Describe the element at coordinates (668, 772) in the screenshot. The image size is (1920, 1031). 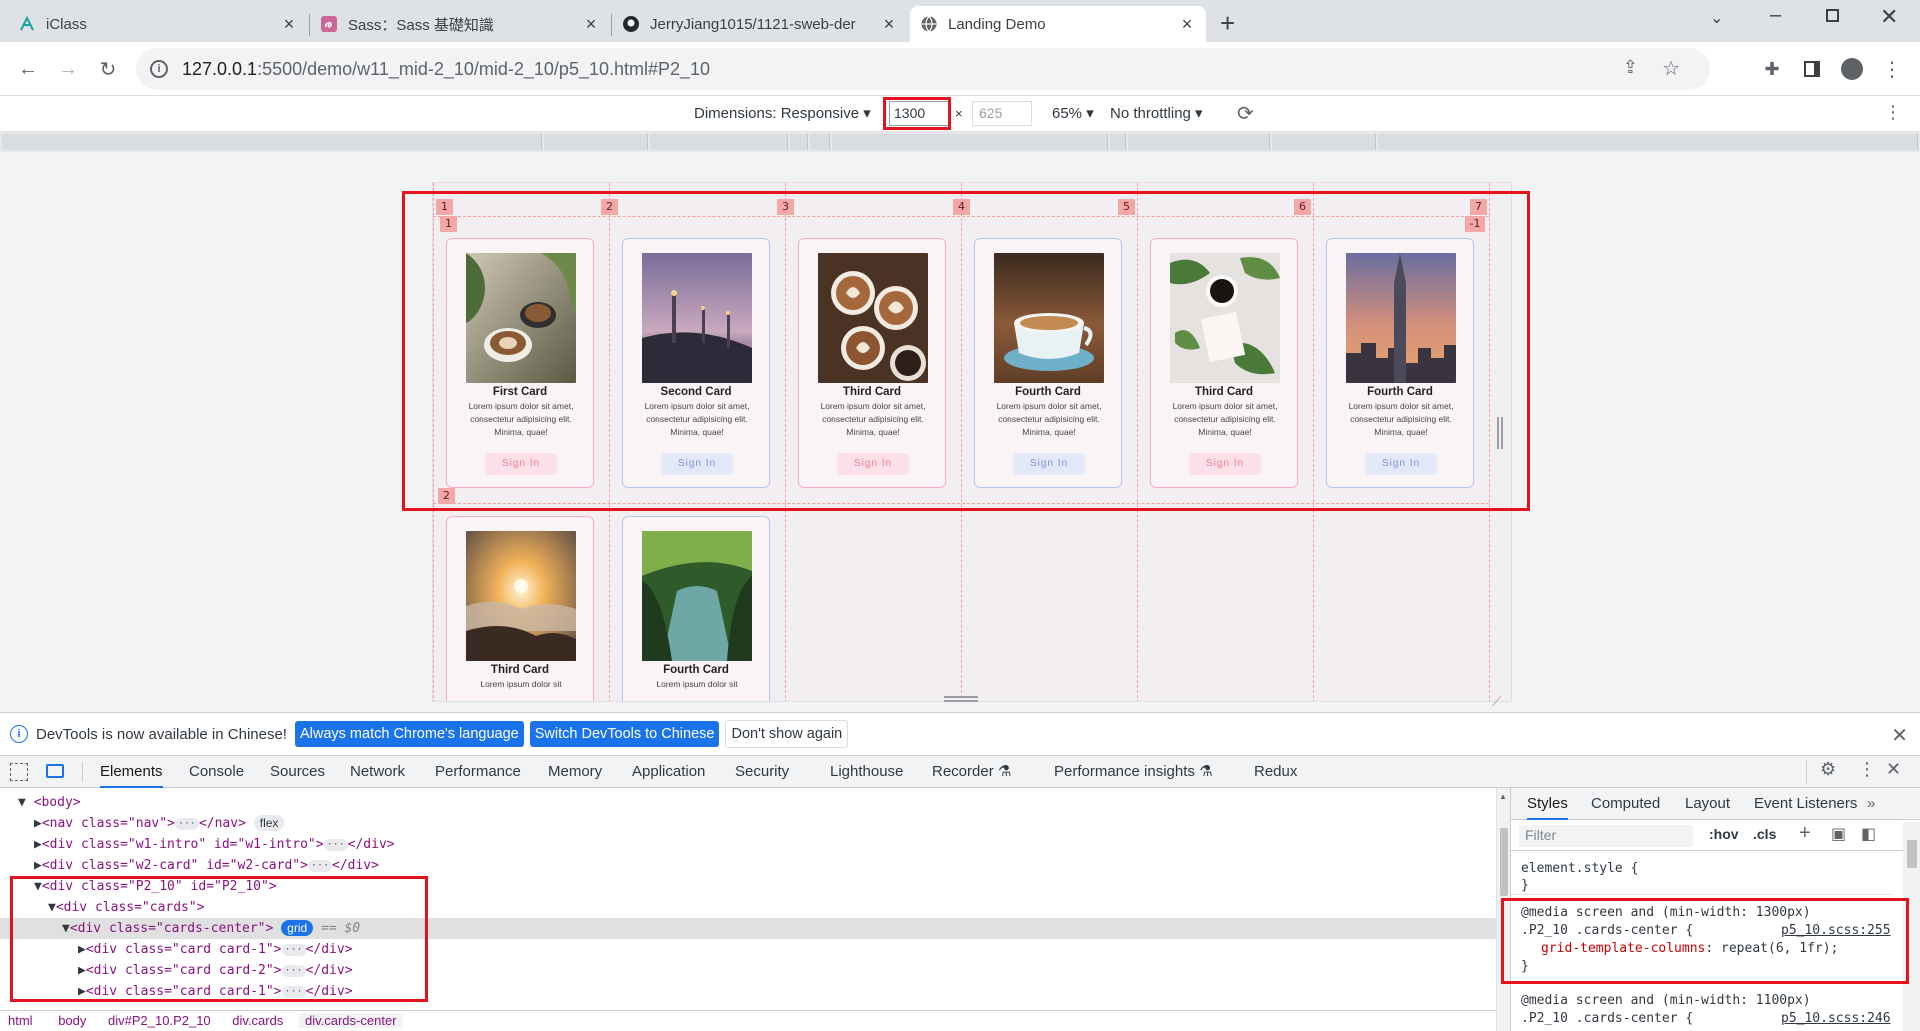
I see `tab-application: Application` at that location.